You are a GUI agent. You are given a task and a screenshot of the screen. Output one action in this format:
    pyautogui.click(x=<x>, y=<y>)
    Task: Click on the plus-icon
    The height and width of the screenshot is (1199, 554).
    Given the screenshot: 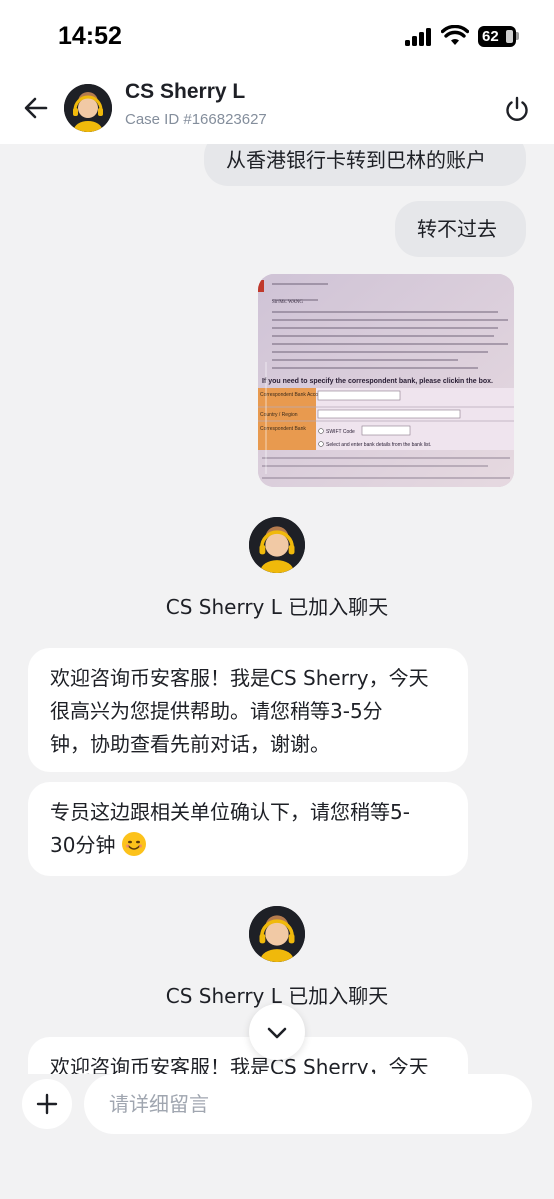 What is the action you would take?
    pyautogui.click(x=47, y=1104)
    